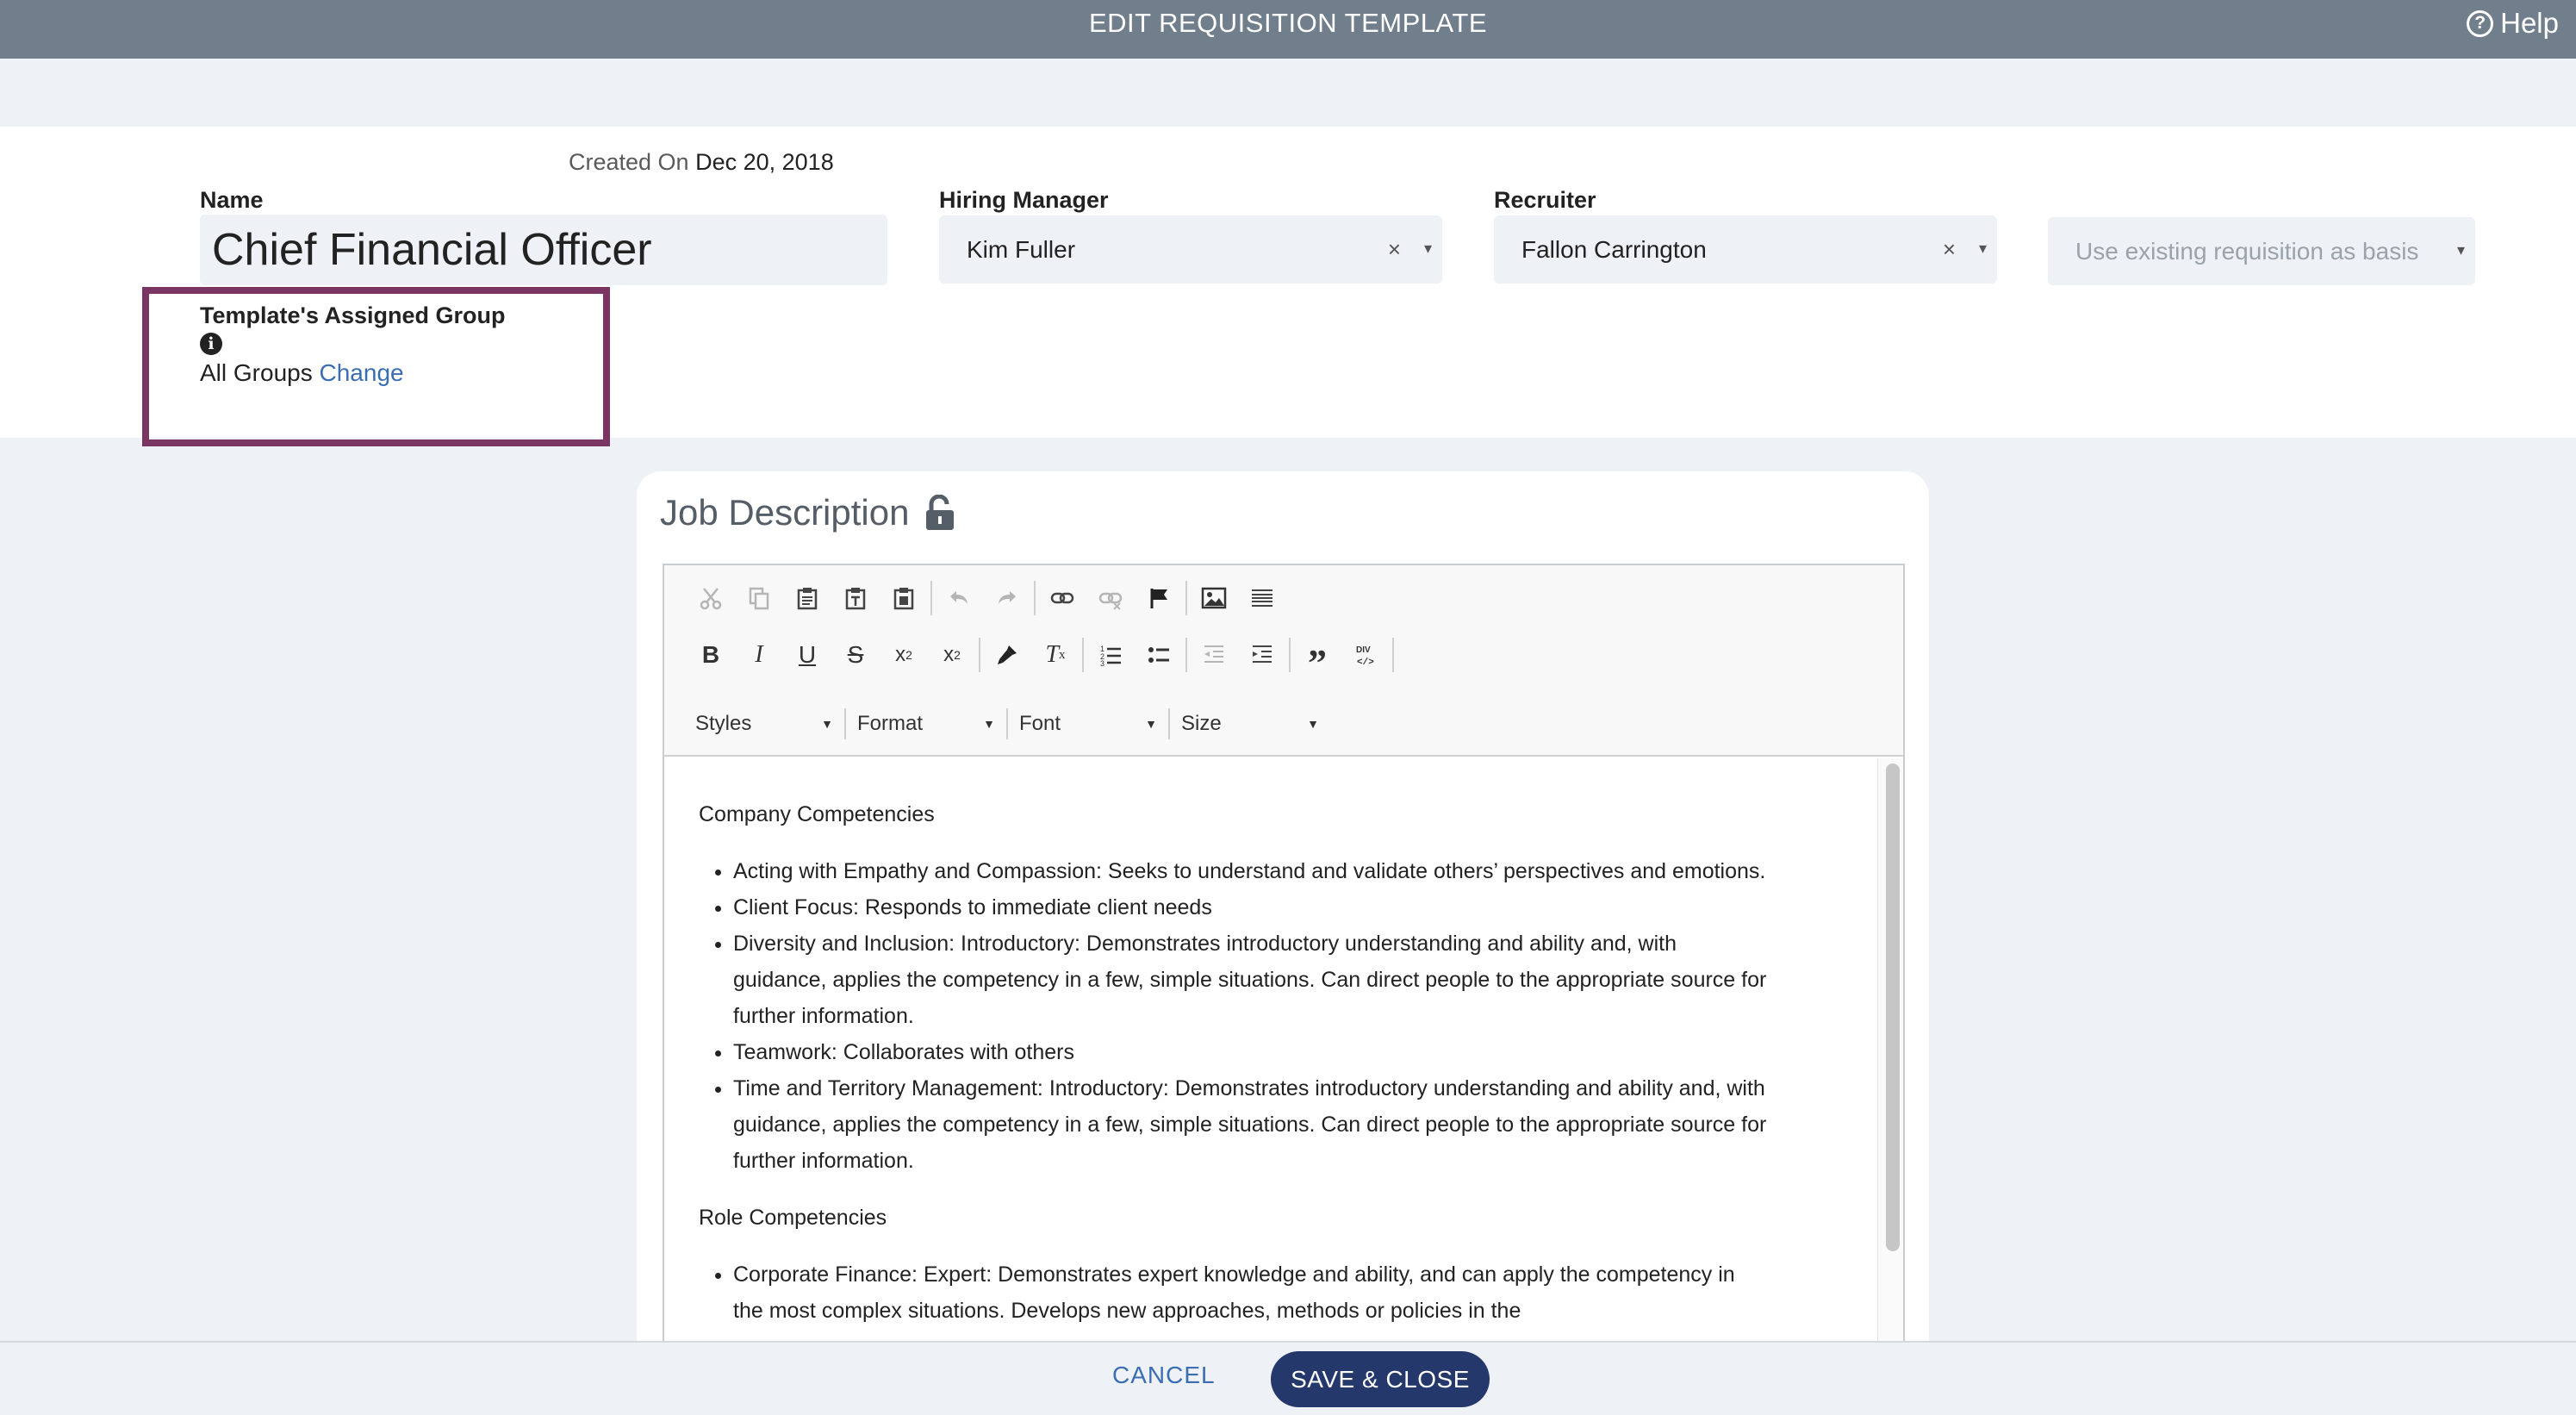 Image resolution: width=2576 pixels, height=1415 pixels. Describe the element at coordinates (1040, 723) in the screenshot. I see `font-combo-label: Font` at that location.